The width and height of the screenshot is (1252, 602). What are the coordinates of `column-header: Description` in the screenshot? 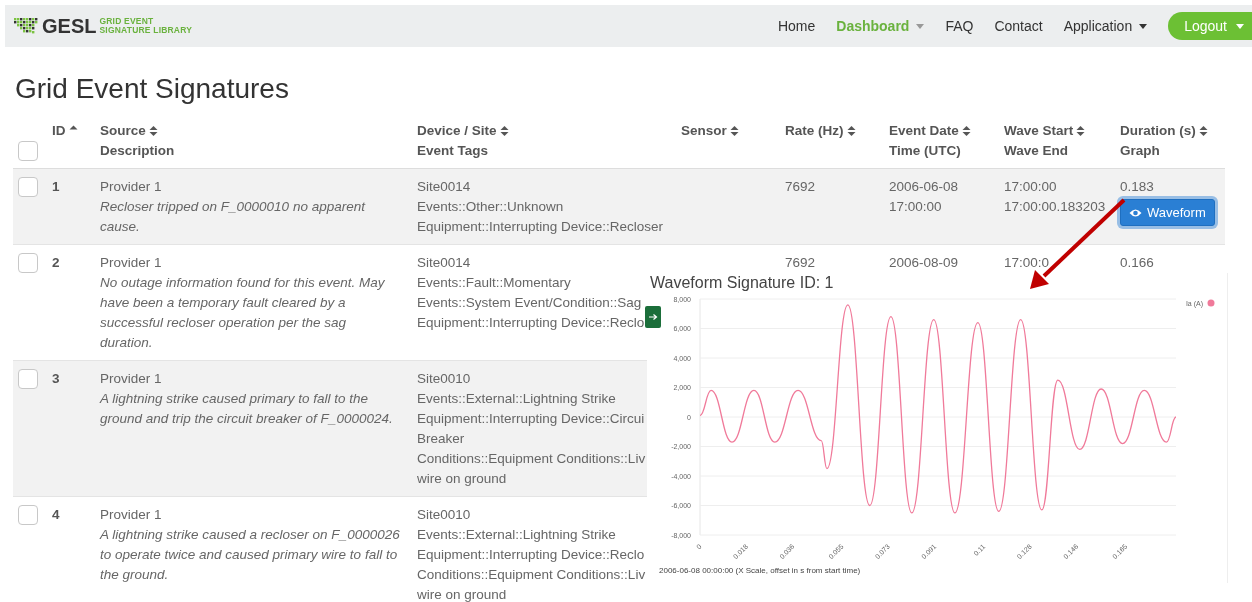 It's located at (137, 151).